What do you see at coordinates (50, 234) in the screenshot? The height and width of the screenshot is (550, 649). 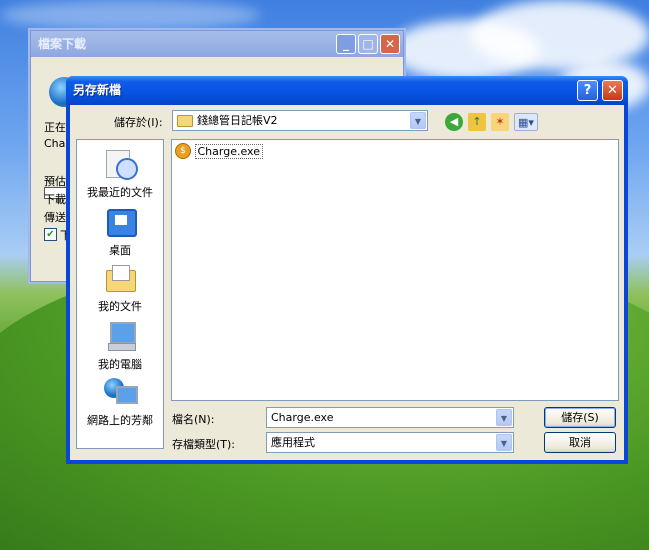 I see `close-on-complete-checkbox: ✔` at bounding box center [50, 234].